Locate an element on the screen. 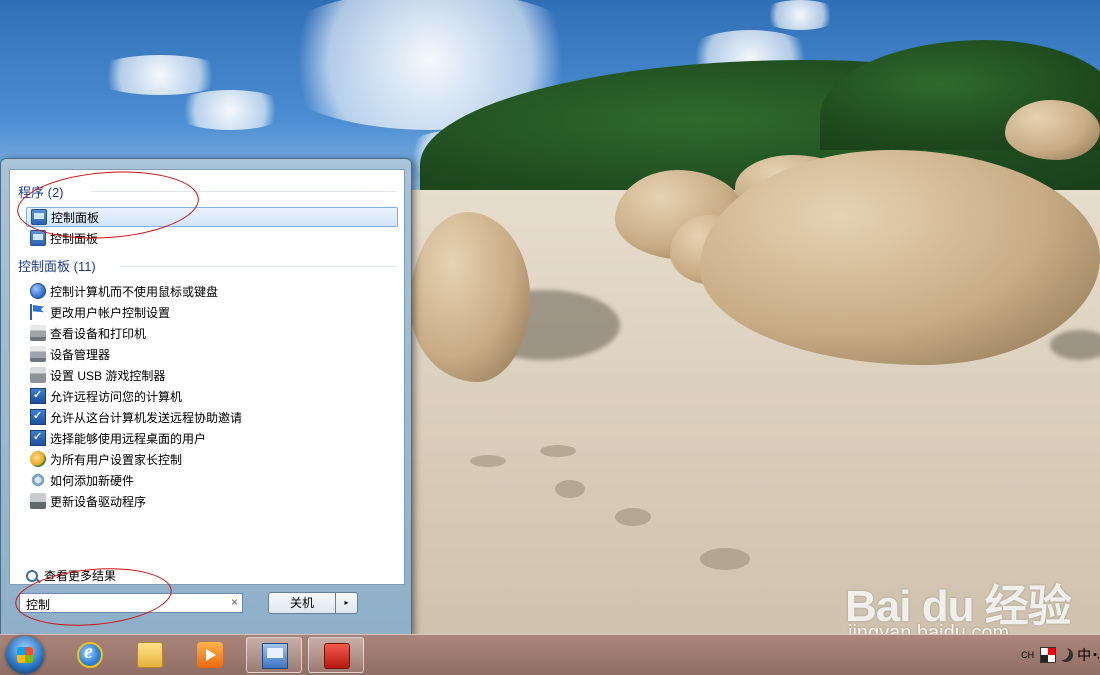 The width and height of the screenshot is (1100, 675). game-controller-icon is located at coordinates (38, 375).